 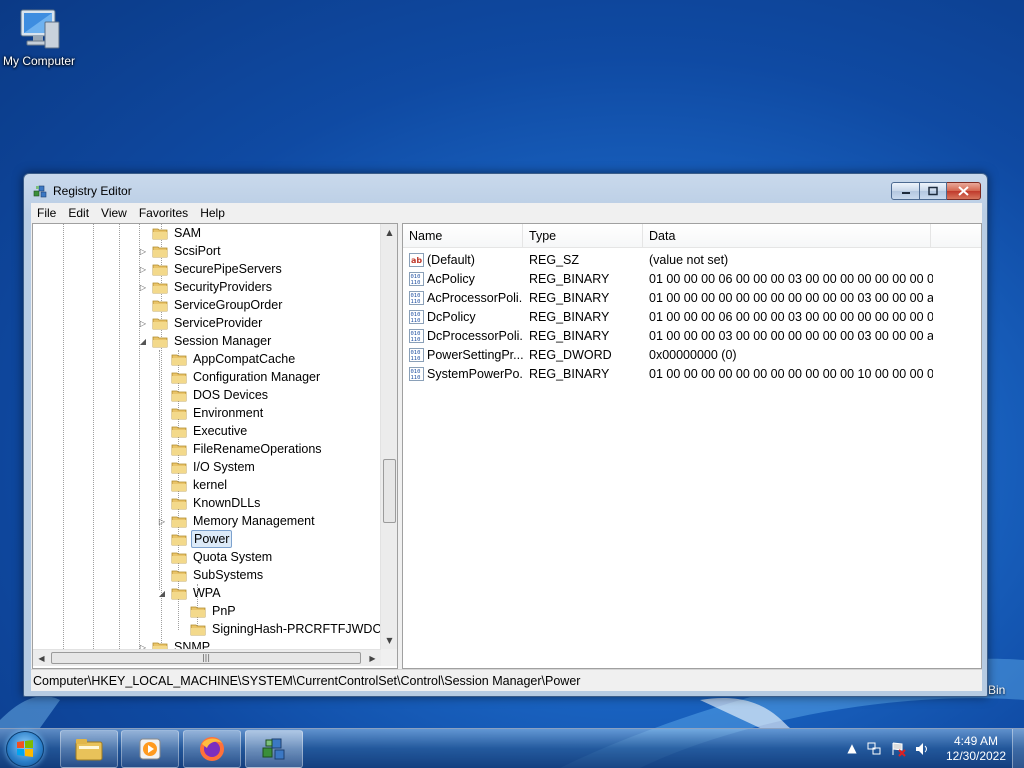 I want to click on media-player-icon, so click(x=150, y=749).